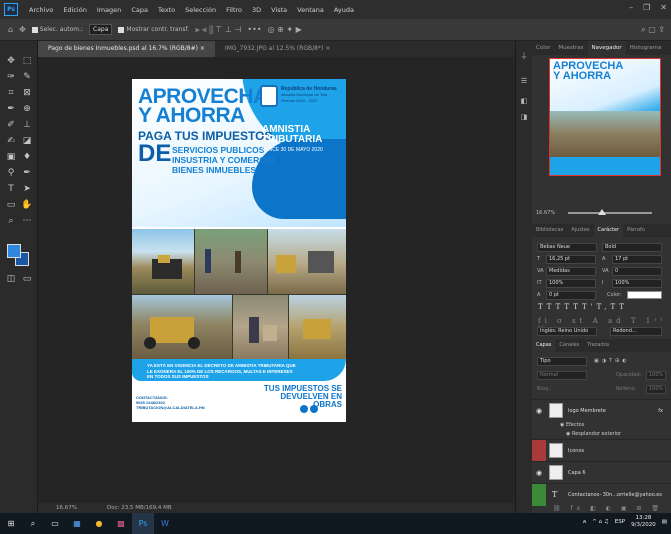 This screenshot has height=534, width=671. What do you see at coordinates (601, 494) in the screenshot?
I see `layer-contactanos: T Contactanos- 30n...orrielle@yahoo.es` at bounding box center [601, 494].